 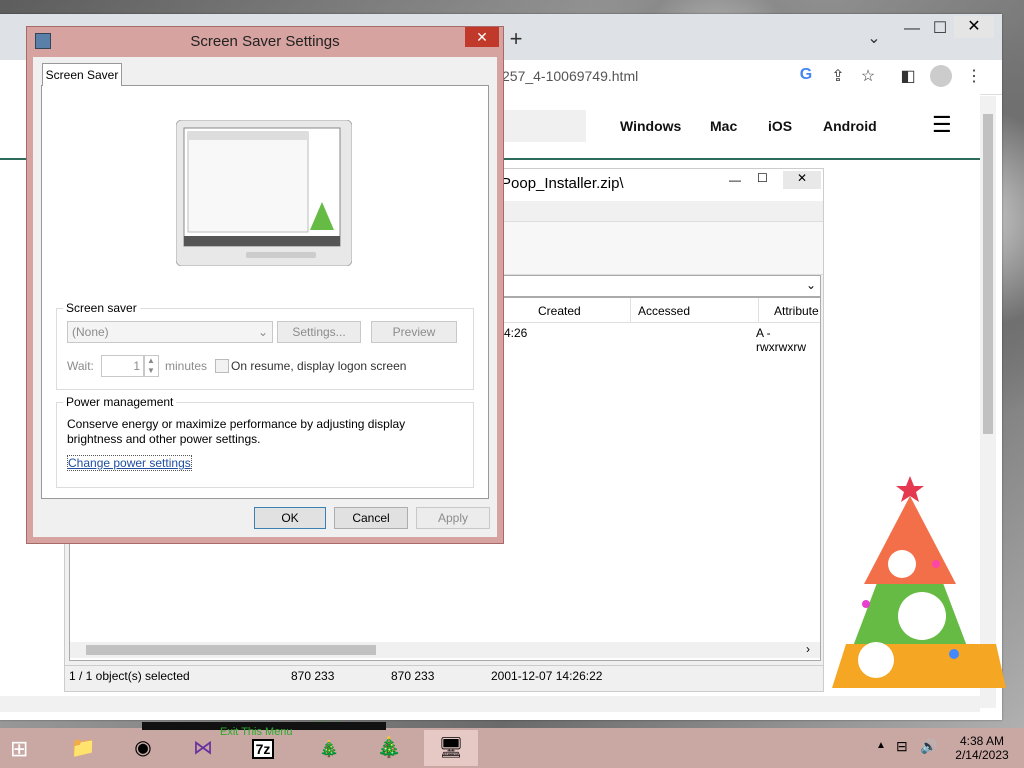 I want to click on screen-saver-group-label: Screen saver, so click(x=101, y=308).